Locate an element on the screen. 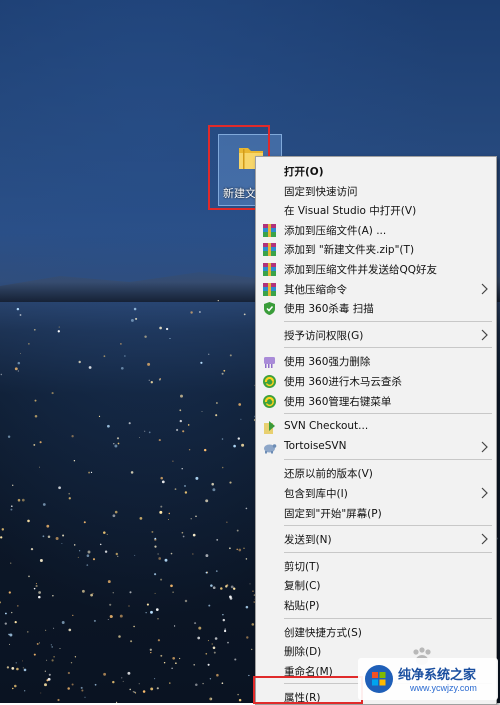  360-antivirus-shield-icon is located at coordinates (269, 309).